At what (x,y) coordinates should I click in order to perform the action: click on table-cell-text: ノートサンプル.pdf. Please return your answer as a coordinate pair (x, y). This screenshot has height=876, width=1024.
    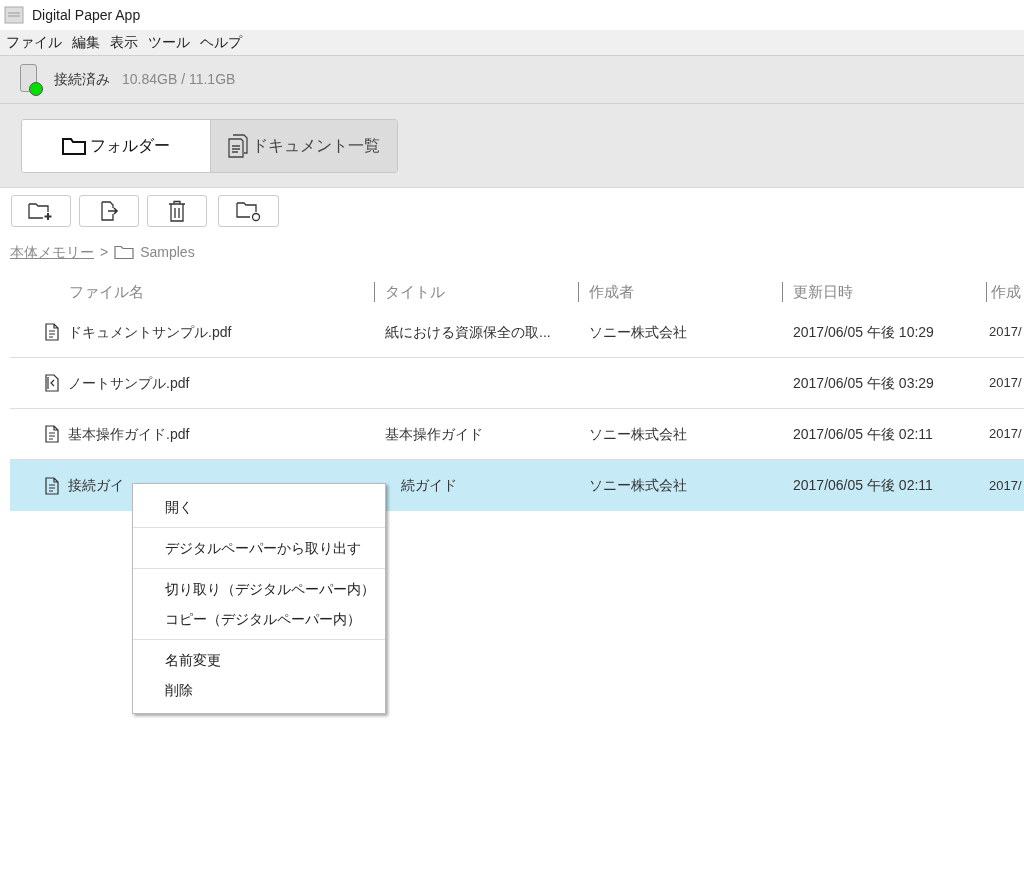
    Looking at the image, I should click on (129, 383).